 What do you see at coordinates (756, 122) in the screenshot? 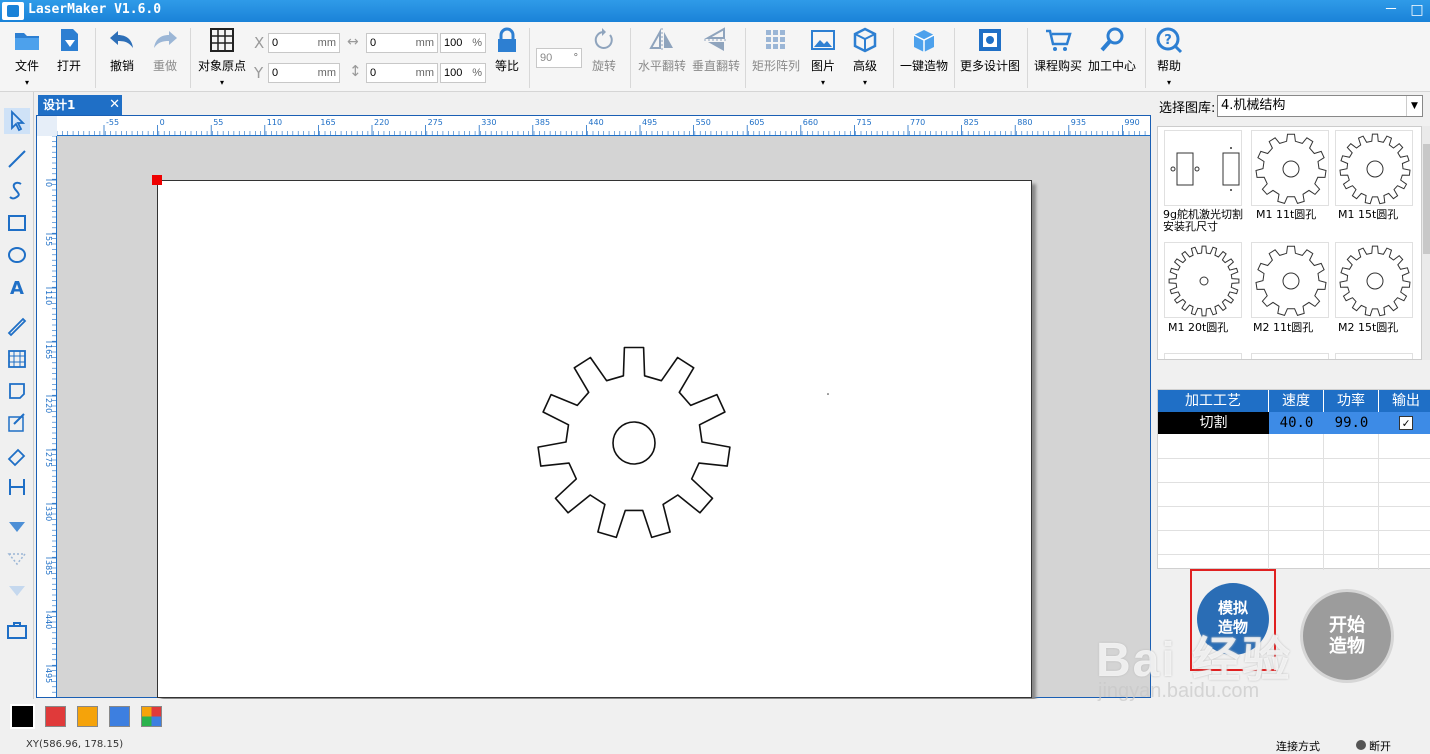
I see `ruler-label: 605` at bounding box center [756, 122].